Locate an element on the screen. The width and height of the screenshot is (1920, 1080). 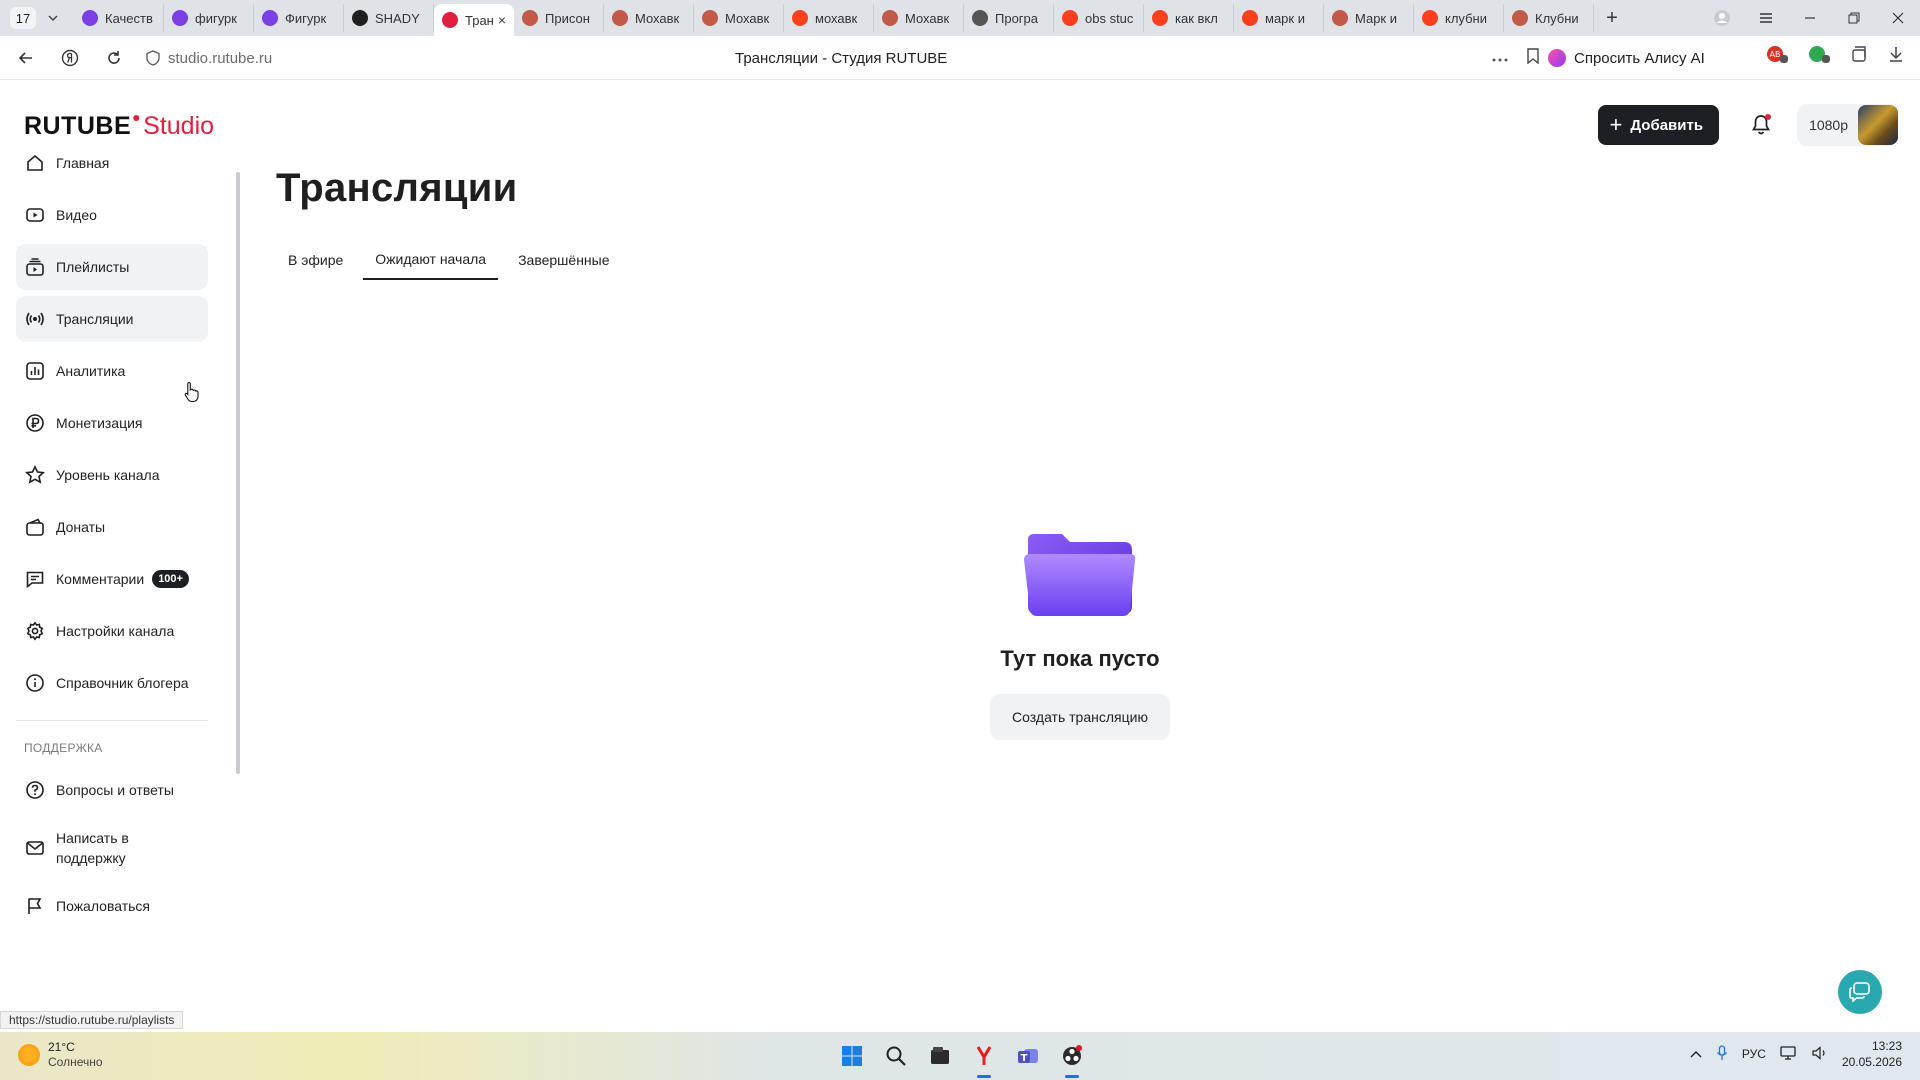
browser-tab-label: Качеств is located at coordinates (129, 18).